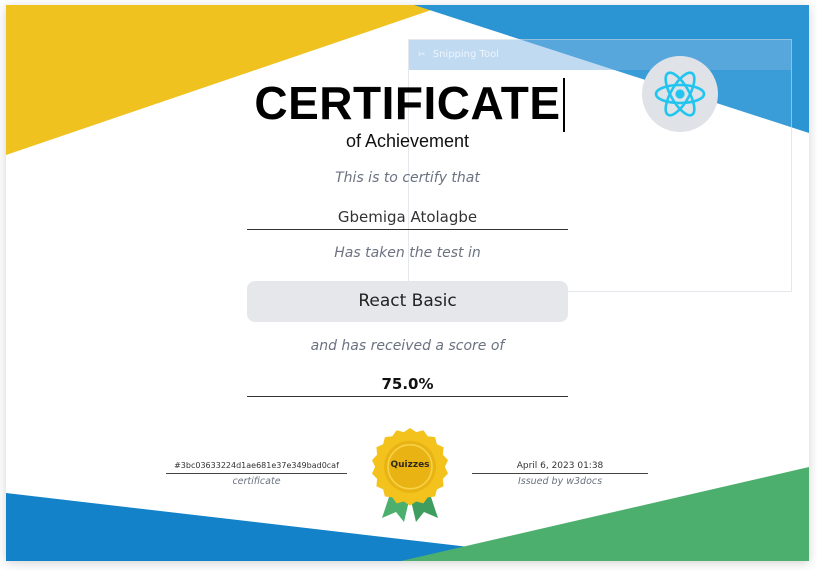 The width and height of the screenshot is (817, 570). Describe the element at coordinates (560, 467) in the screenshot. I see `issued-date: April 6, 2023 01:38` at that location.